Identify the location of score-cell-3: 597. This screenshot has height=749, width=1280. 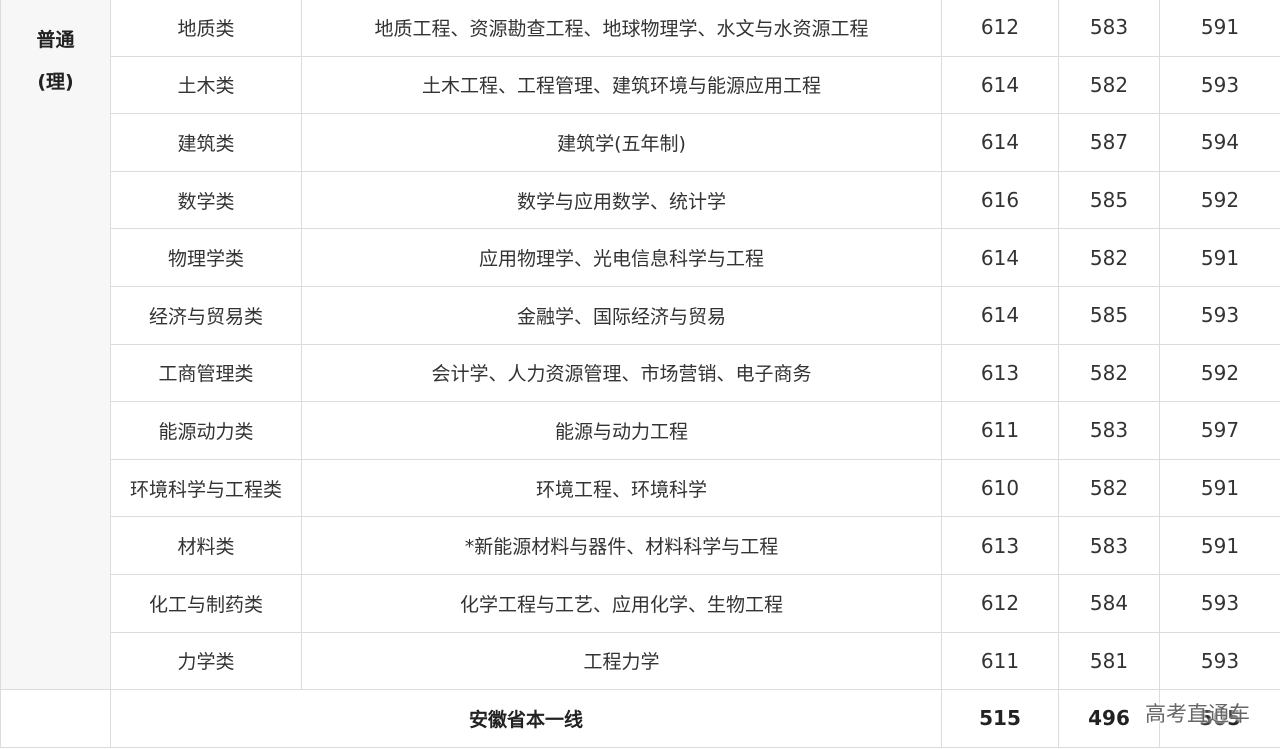
(1219, 430).